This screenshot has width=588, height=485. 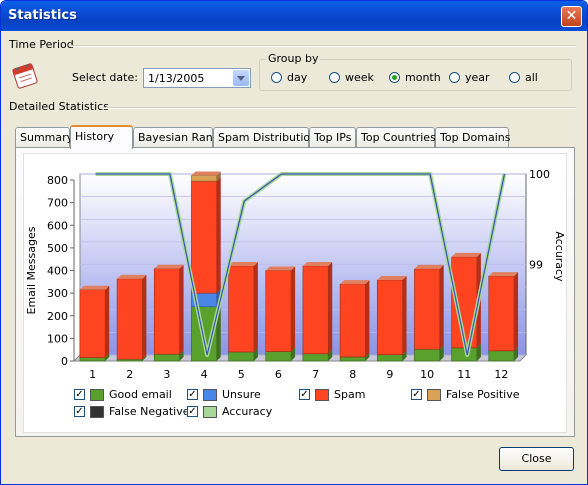 What do you see at coordinates (241, 374) in the screenshot?
I see `x-tick-label: 5` at bounding box center [241, 374].